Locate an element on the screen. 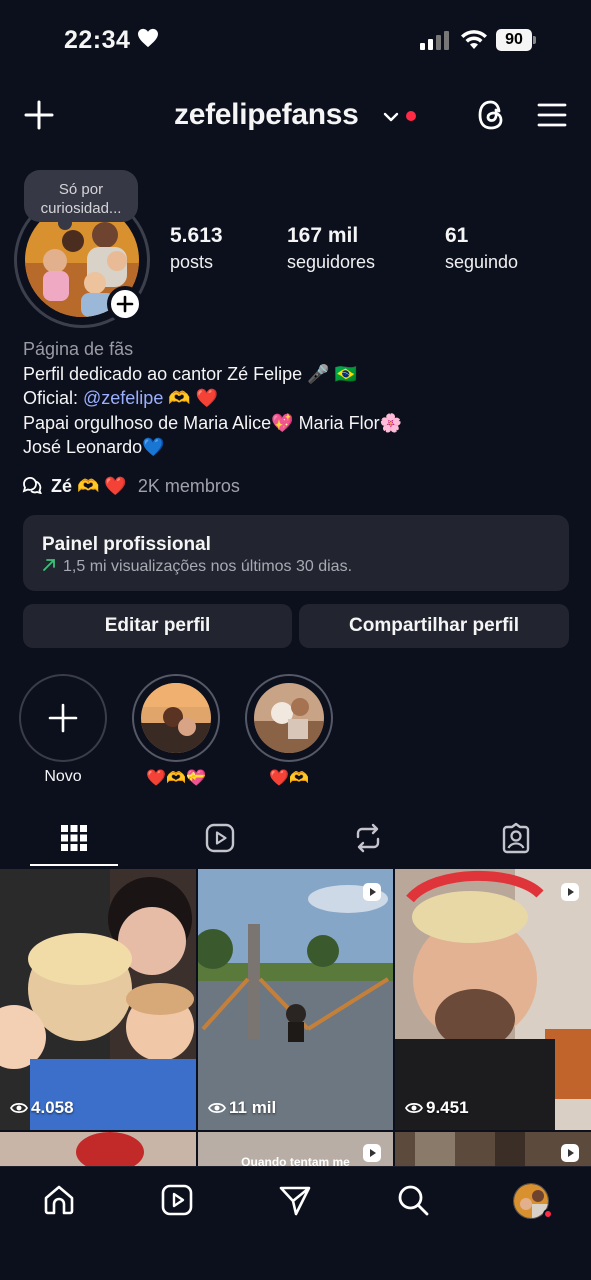 The width and height of the screenshot is (591, 1280). highlight-item: ❤️🫶 is located at coordinates (289, 731).